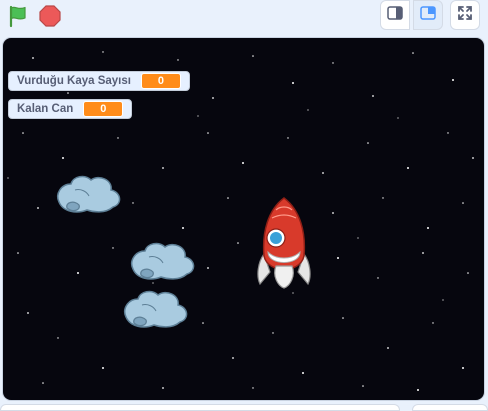  I want to click on green-flag-icon, so click(18, 16).